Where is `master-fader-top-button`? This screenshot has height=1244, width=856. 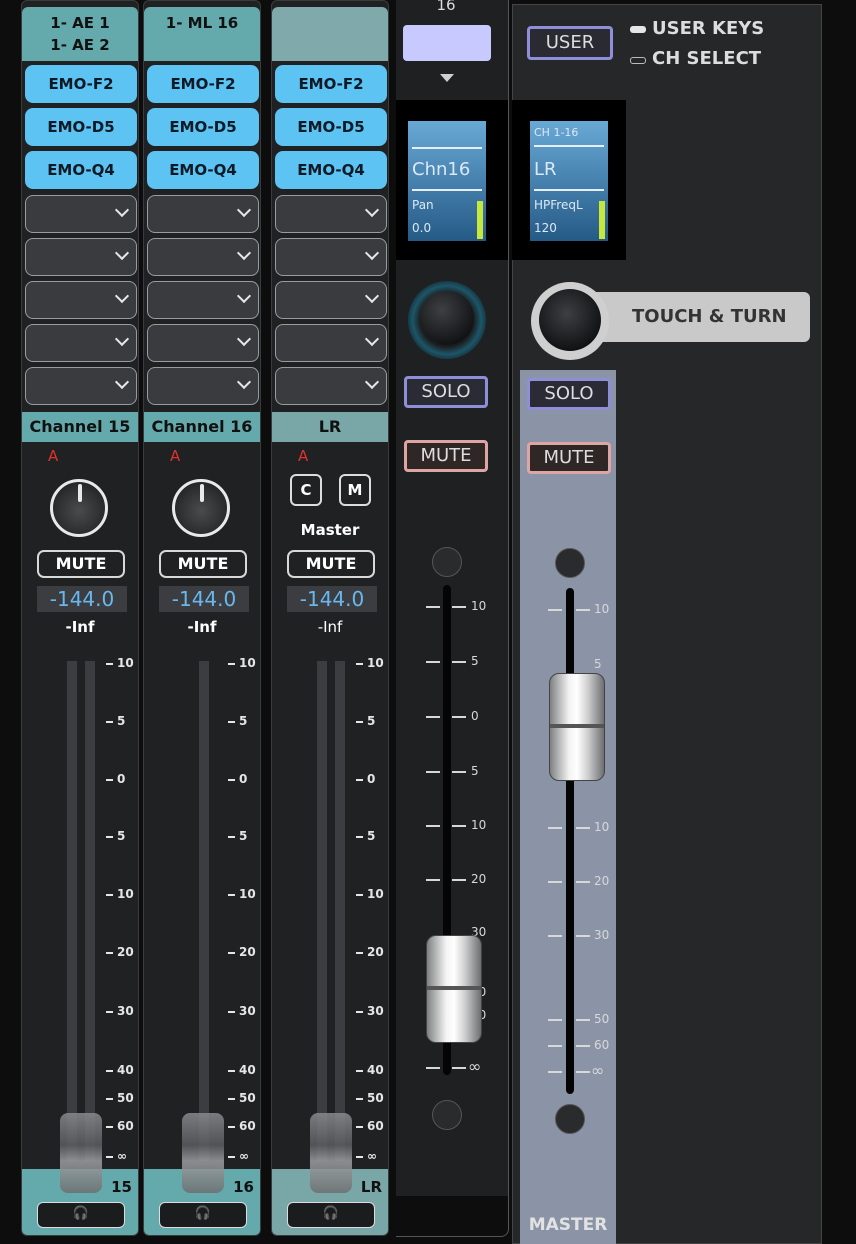 master-fader-top-button is located at coordinates (570, 563).